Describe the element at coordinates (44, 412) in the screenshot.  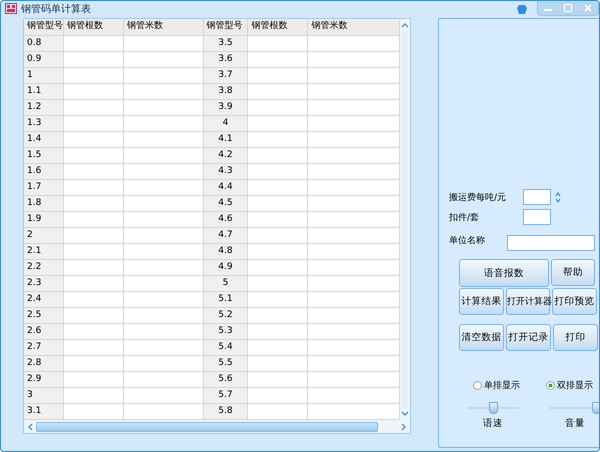
I see `table-cell: 3.1` at that location.